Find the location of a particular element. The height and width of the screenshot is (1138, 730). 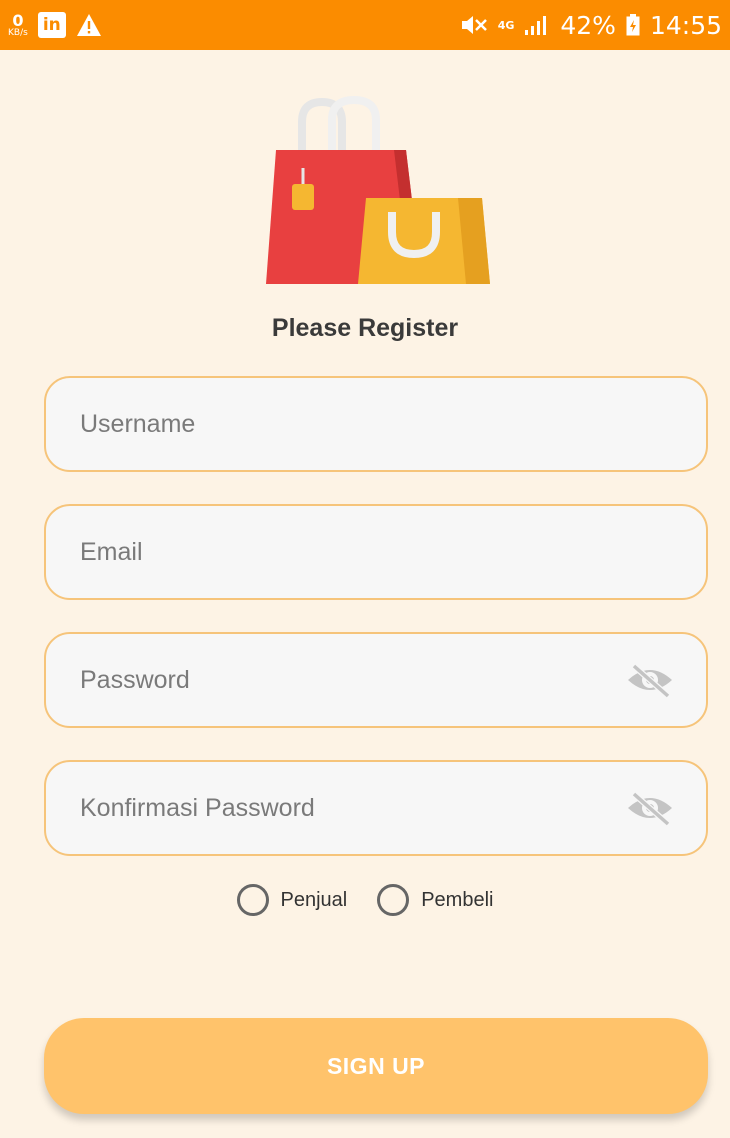

email-field is located at coordinates (376, 552).